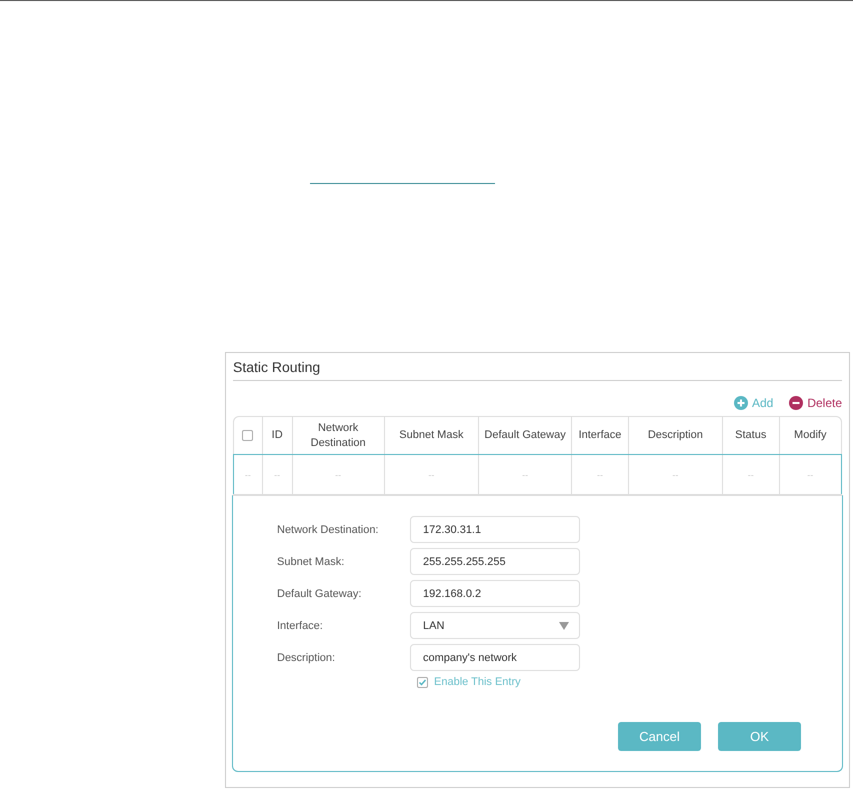 The image size is (853, 791). What do you see at coordinates (306, 658) in the screenshot?
I see `field-label: Description:` at bounding box center [306, 658].